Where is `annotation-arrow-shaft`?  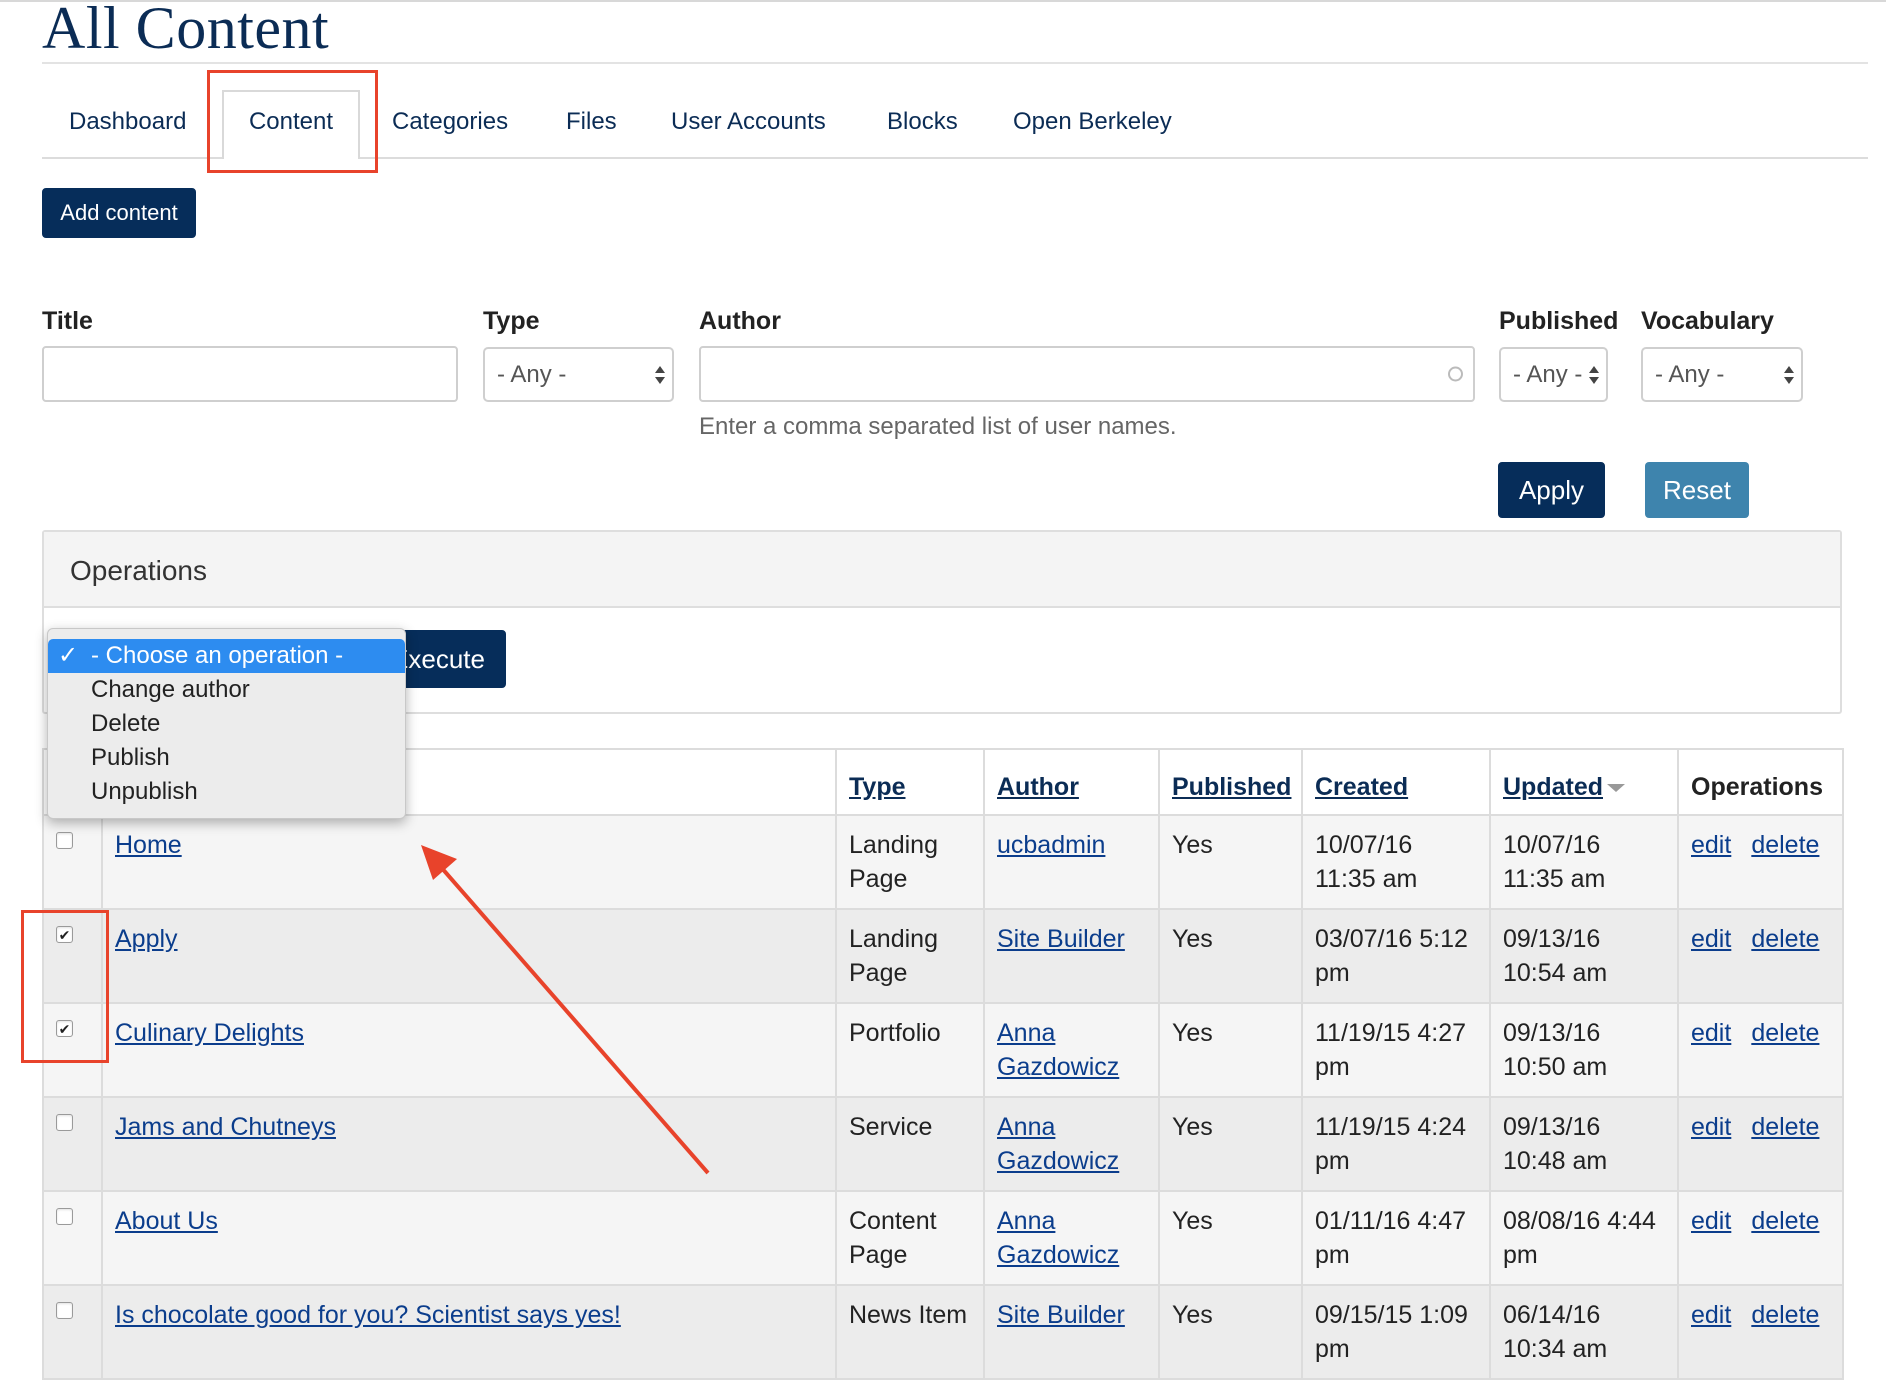
annotation-arrow-shaft is located at coordinates (574, 1019).